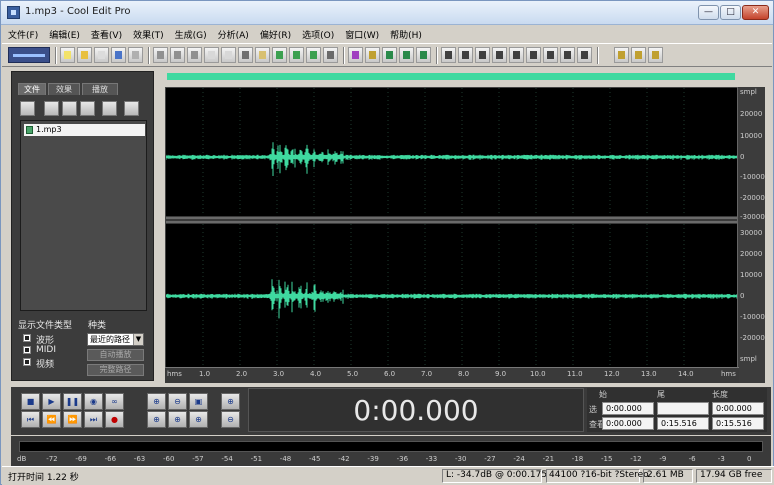  I want to click on paste-new-icon, so click(279, 55).